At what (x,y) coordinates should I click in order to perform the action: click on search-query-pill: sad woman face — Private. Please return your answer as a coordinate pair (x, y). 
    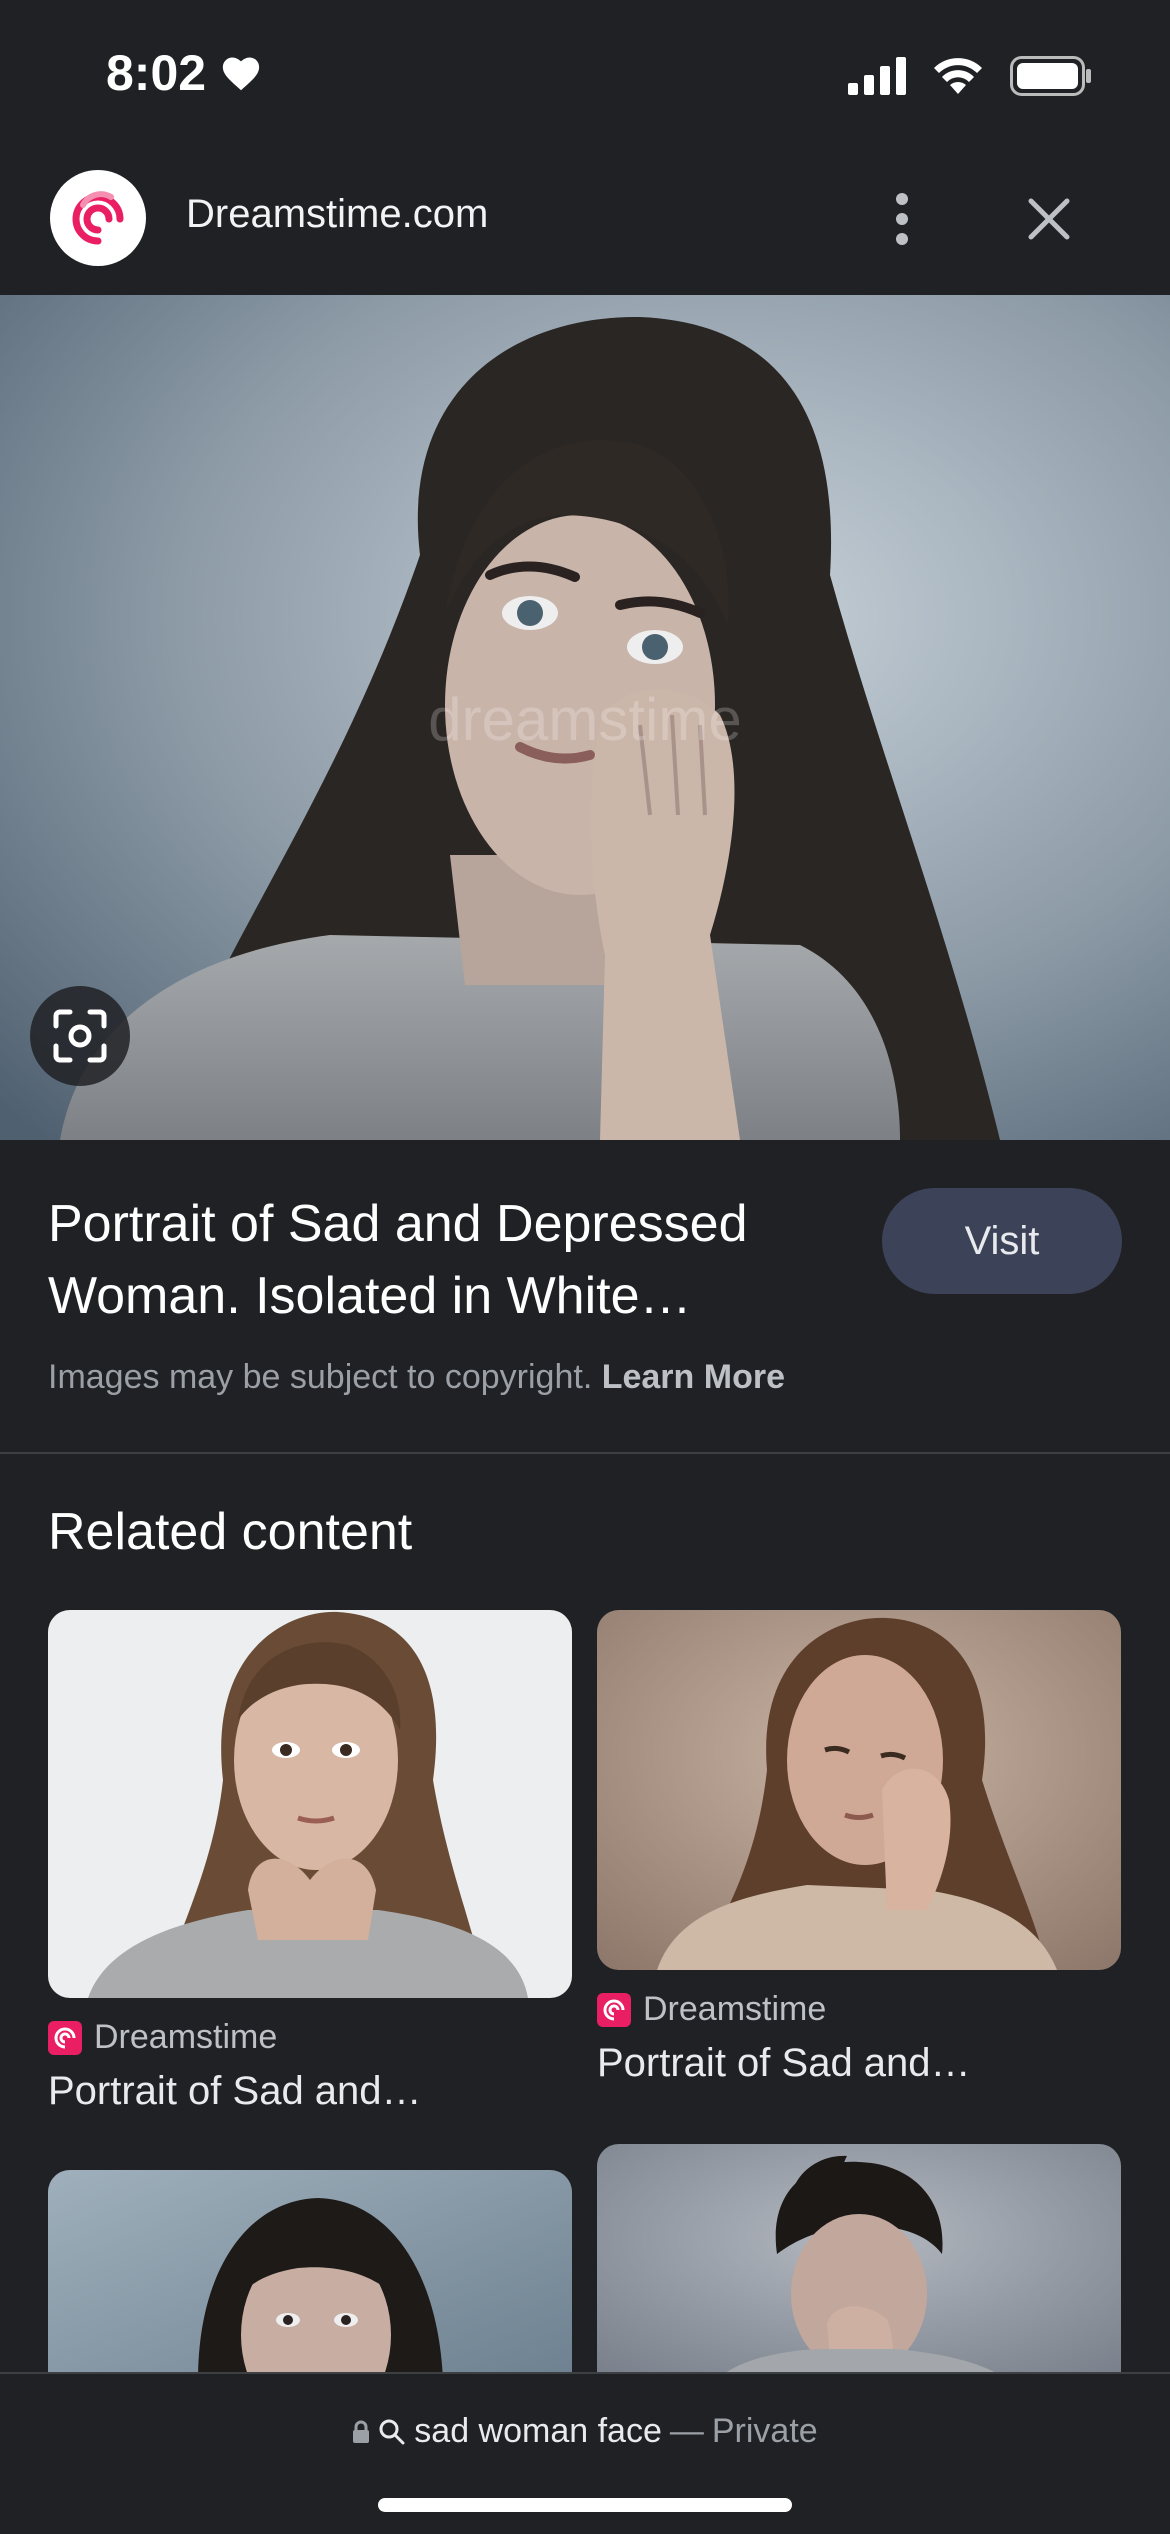
    Looking at the image, I should click on (585, 2431).